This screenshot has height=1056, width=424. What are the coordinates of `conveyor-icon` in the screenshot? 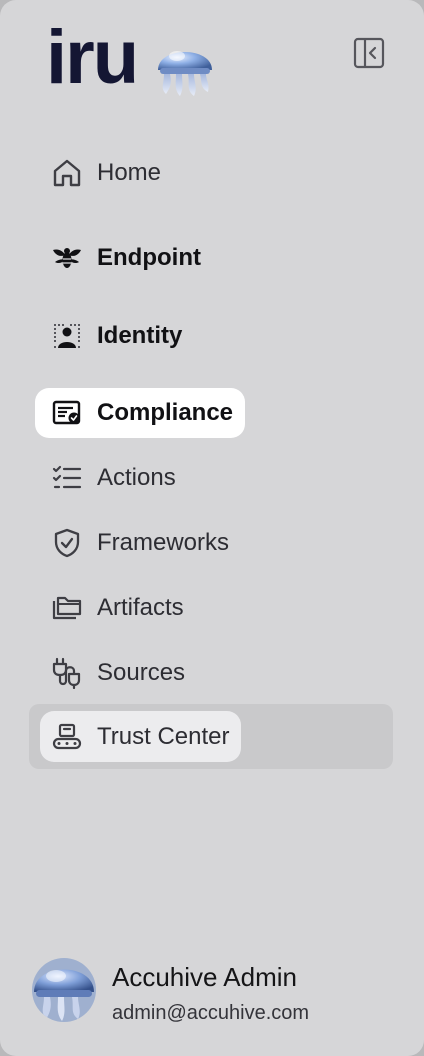 It's located at (67, 737).